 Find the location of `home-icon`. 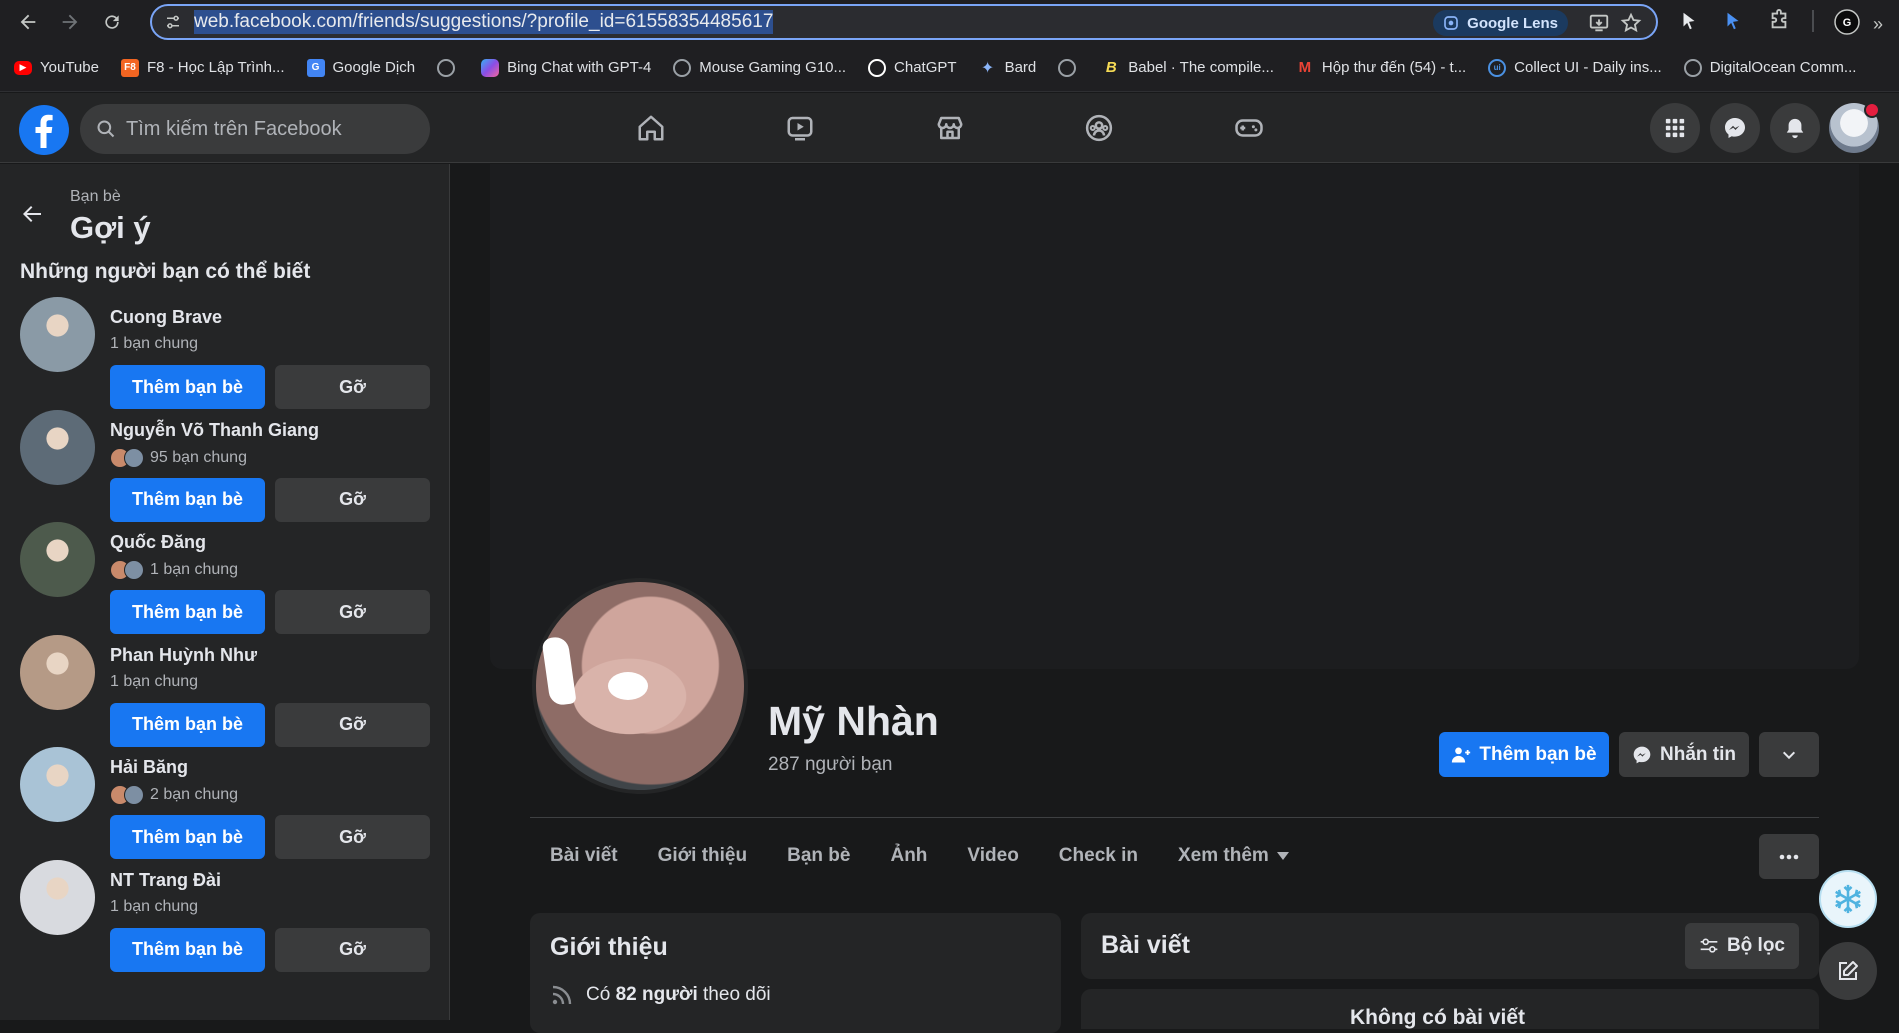

home-icon is located at coordinates (651, 128).